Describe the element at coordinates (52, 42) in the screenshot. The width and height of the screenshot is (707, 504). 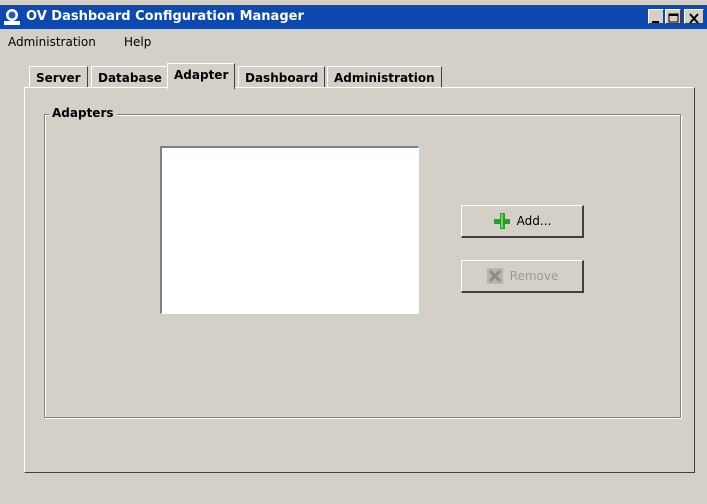
I see `menu-administration: Administration` at that location.